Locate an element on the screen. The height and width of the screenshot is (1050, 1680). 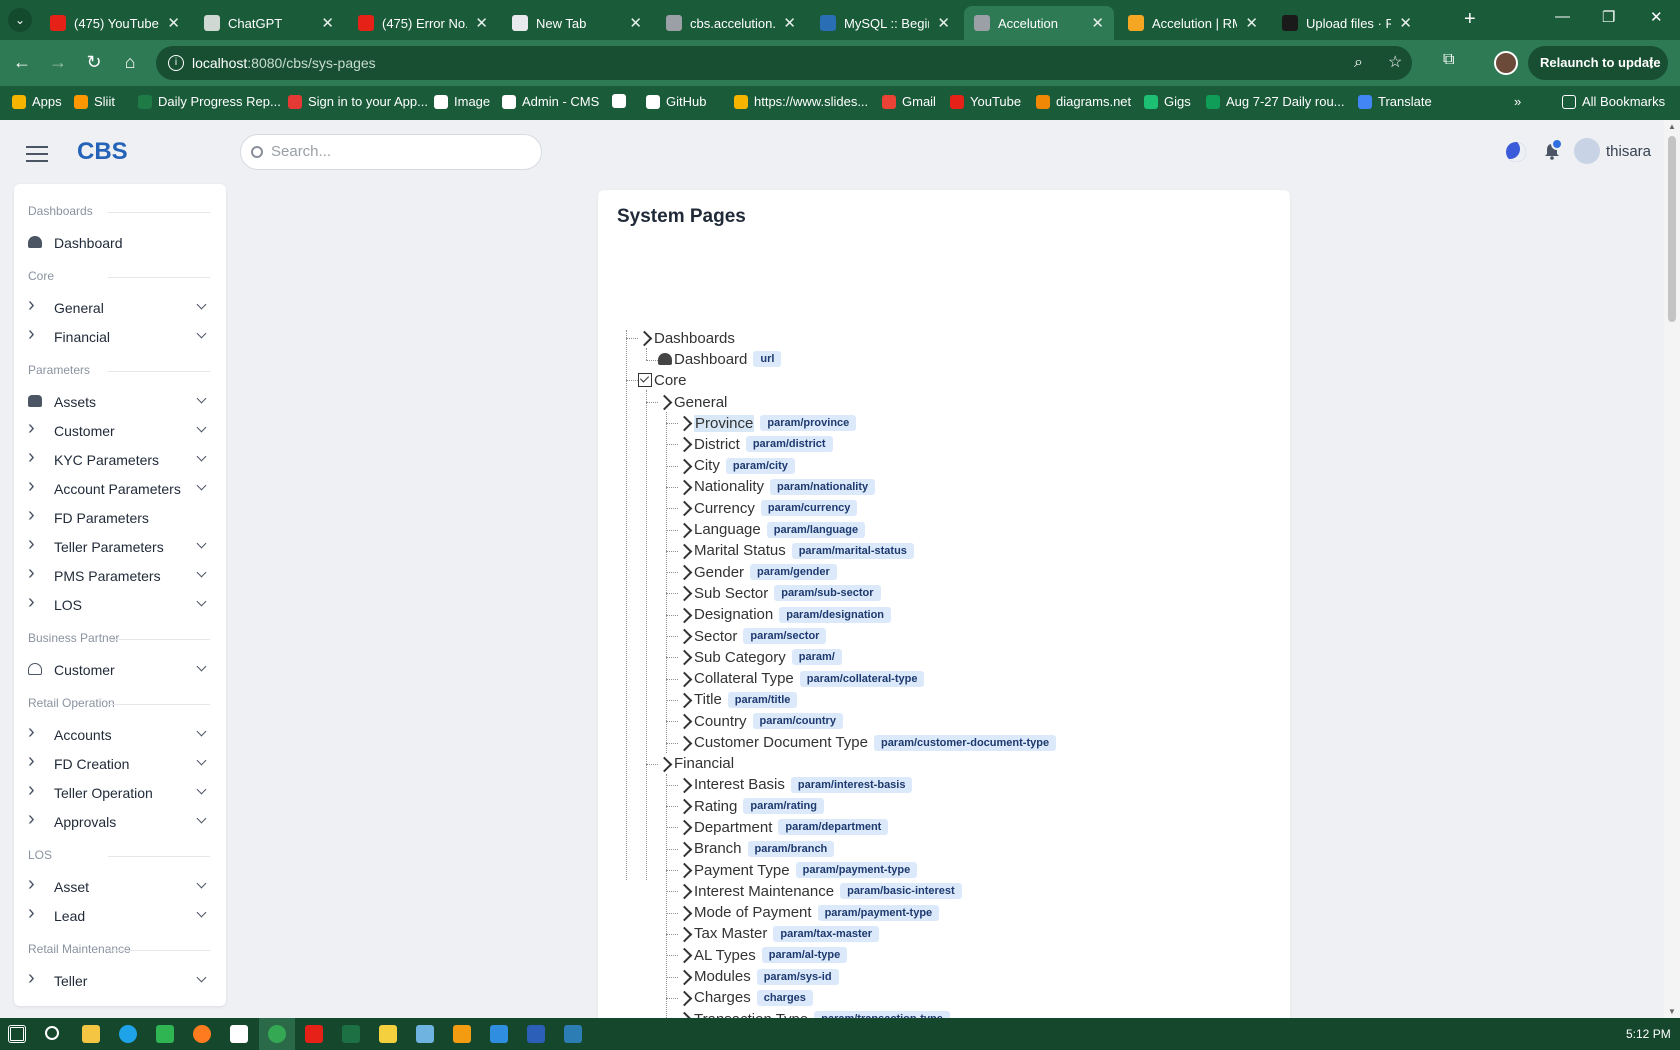
all-bookmarks-button: All Bookmarks is located at coordinates (1613, 101).